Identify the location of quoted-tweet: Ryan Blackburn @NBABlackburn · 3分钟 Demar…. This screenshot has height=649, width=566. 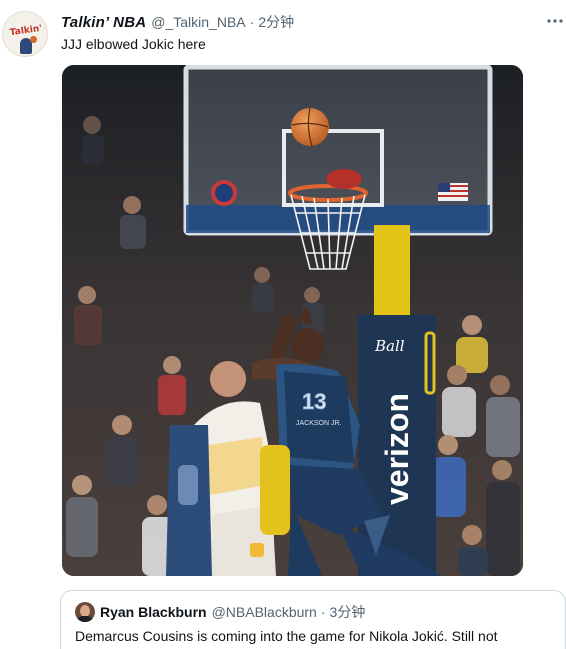
(313, 619).